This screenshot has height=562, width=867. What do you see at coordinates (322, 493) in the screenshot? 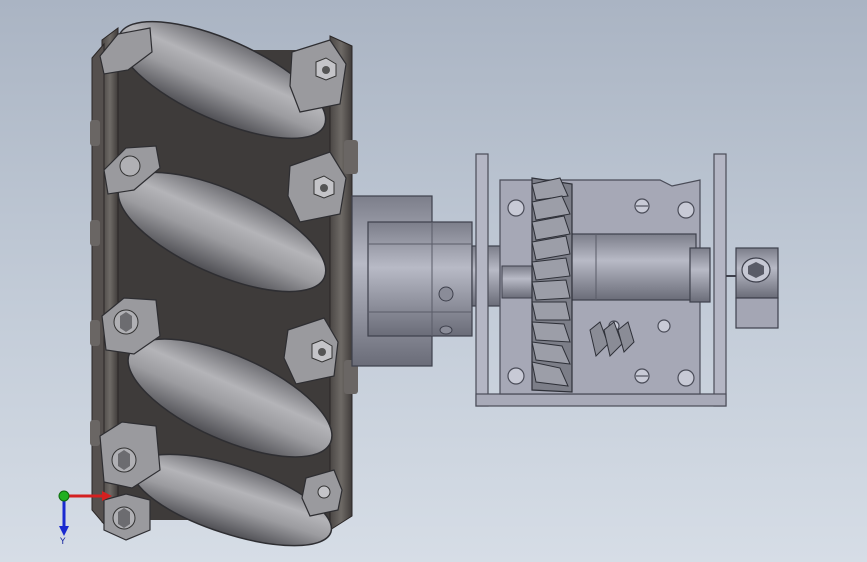
I see `roller-bracket-bottom-right` at bounding box center [322, 493].